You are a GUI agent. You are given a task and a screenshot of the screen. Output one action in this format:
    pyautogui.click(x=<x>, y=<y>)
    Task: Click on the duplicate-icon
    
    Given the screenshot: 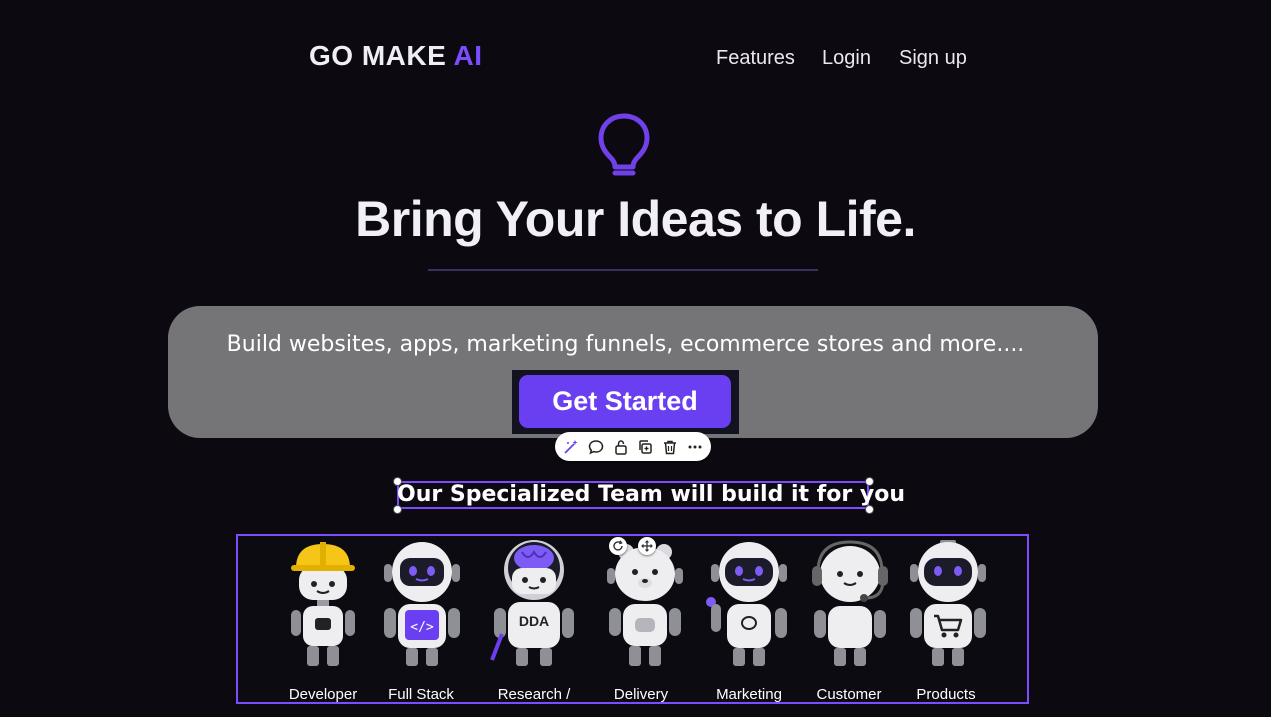 What is the action you would take?
    pyautogui.click(x=645, y=447)
    